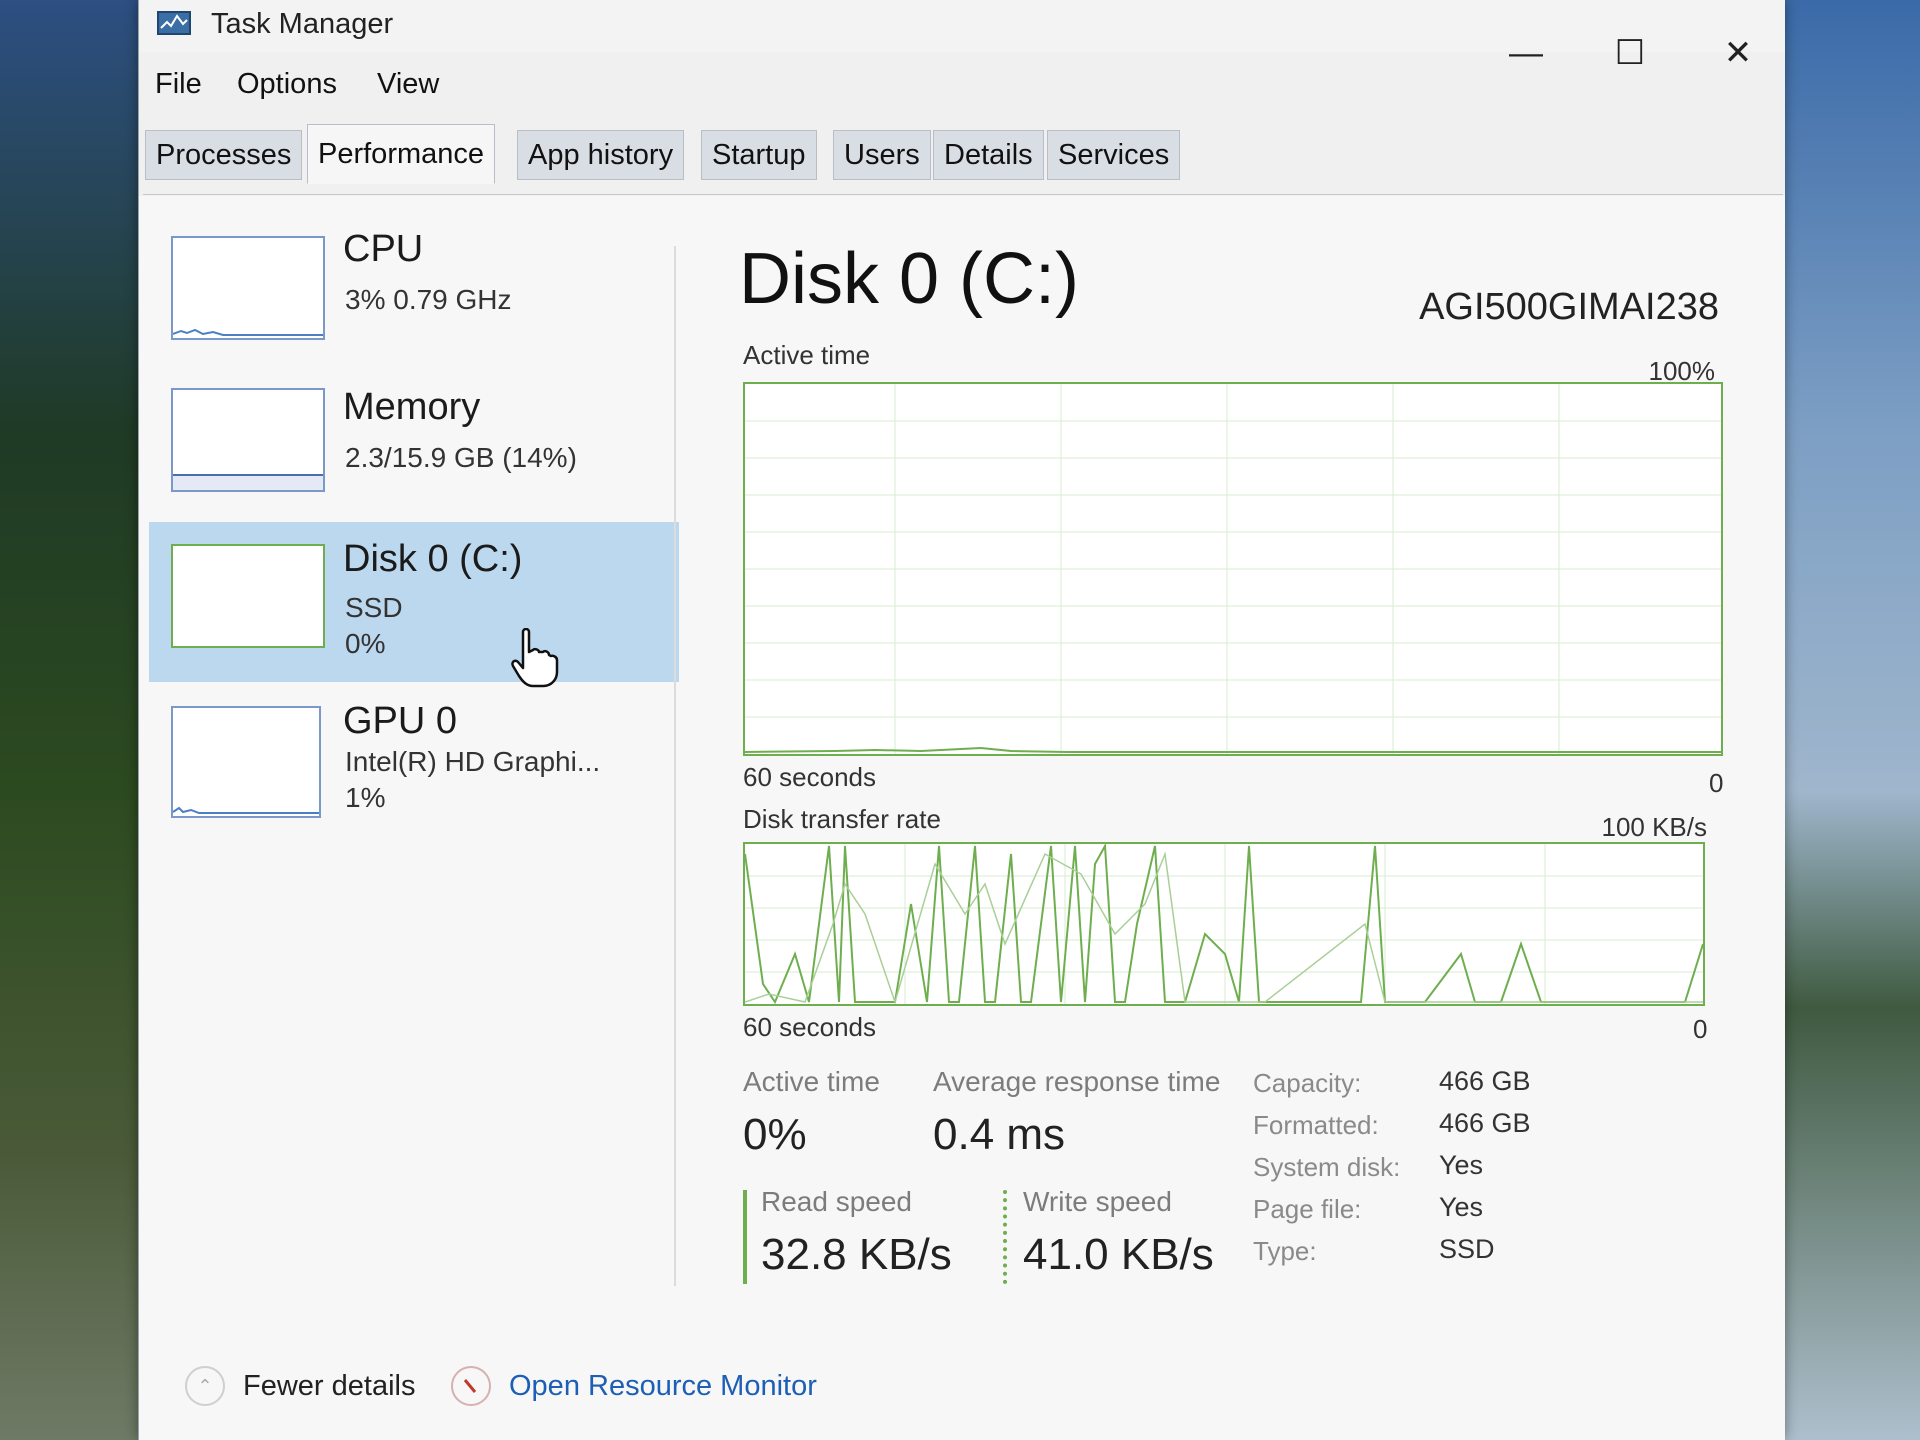 This screenshot has width=1920, height=1440. I want to click on desktop-background-right, so click(1845, 720).